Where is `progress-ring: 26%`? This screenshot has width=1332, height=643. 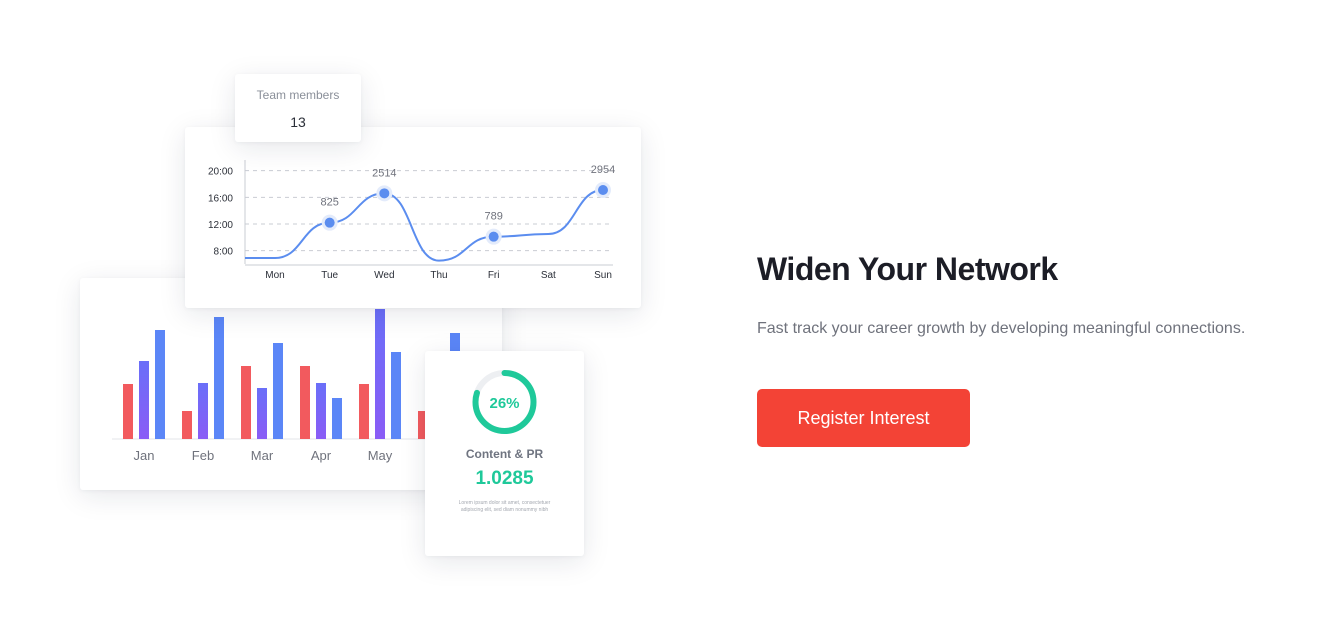
progress-ring: 26% is located at coordinates (504, 402).